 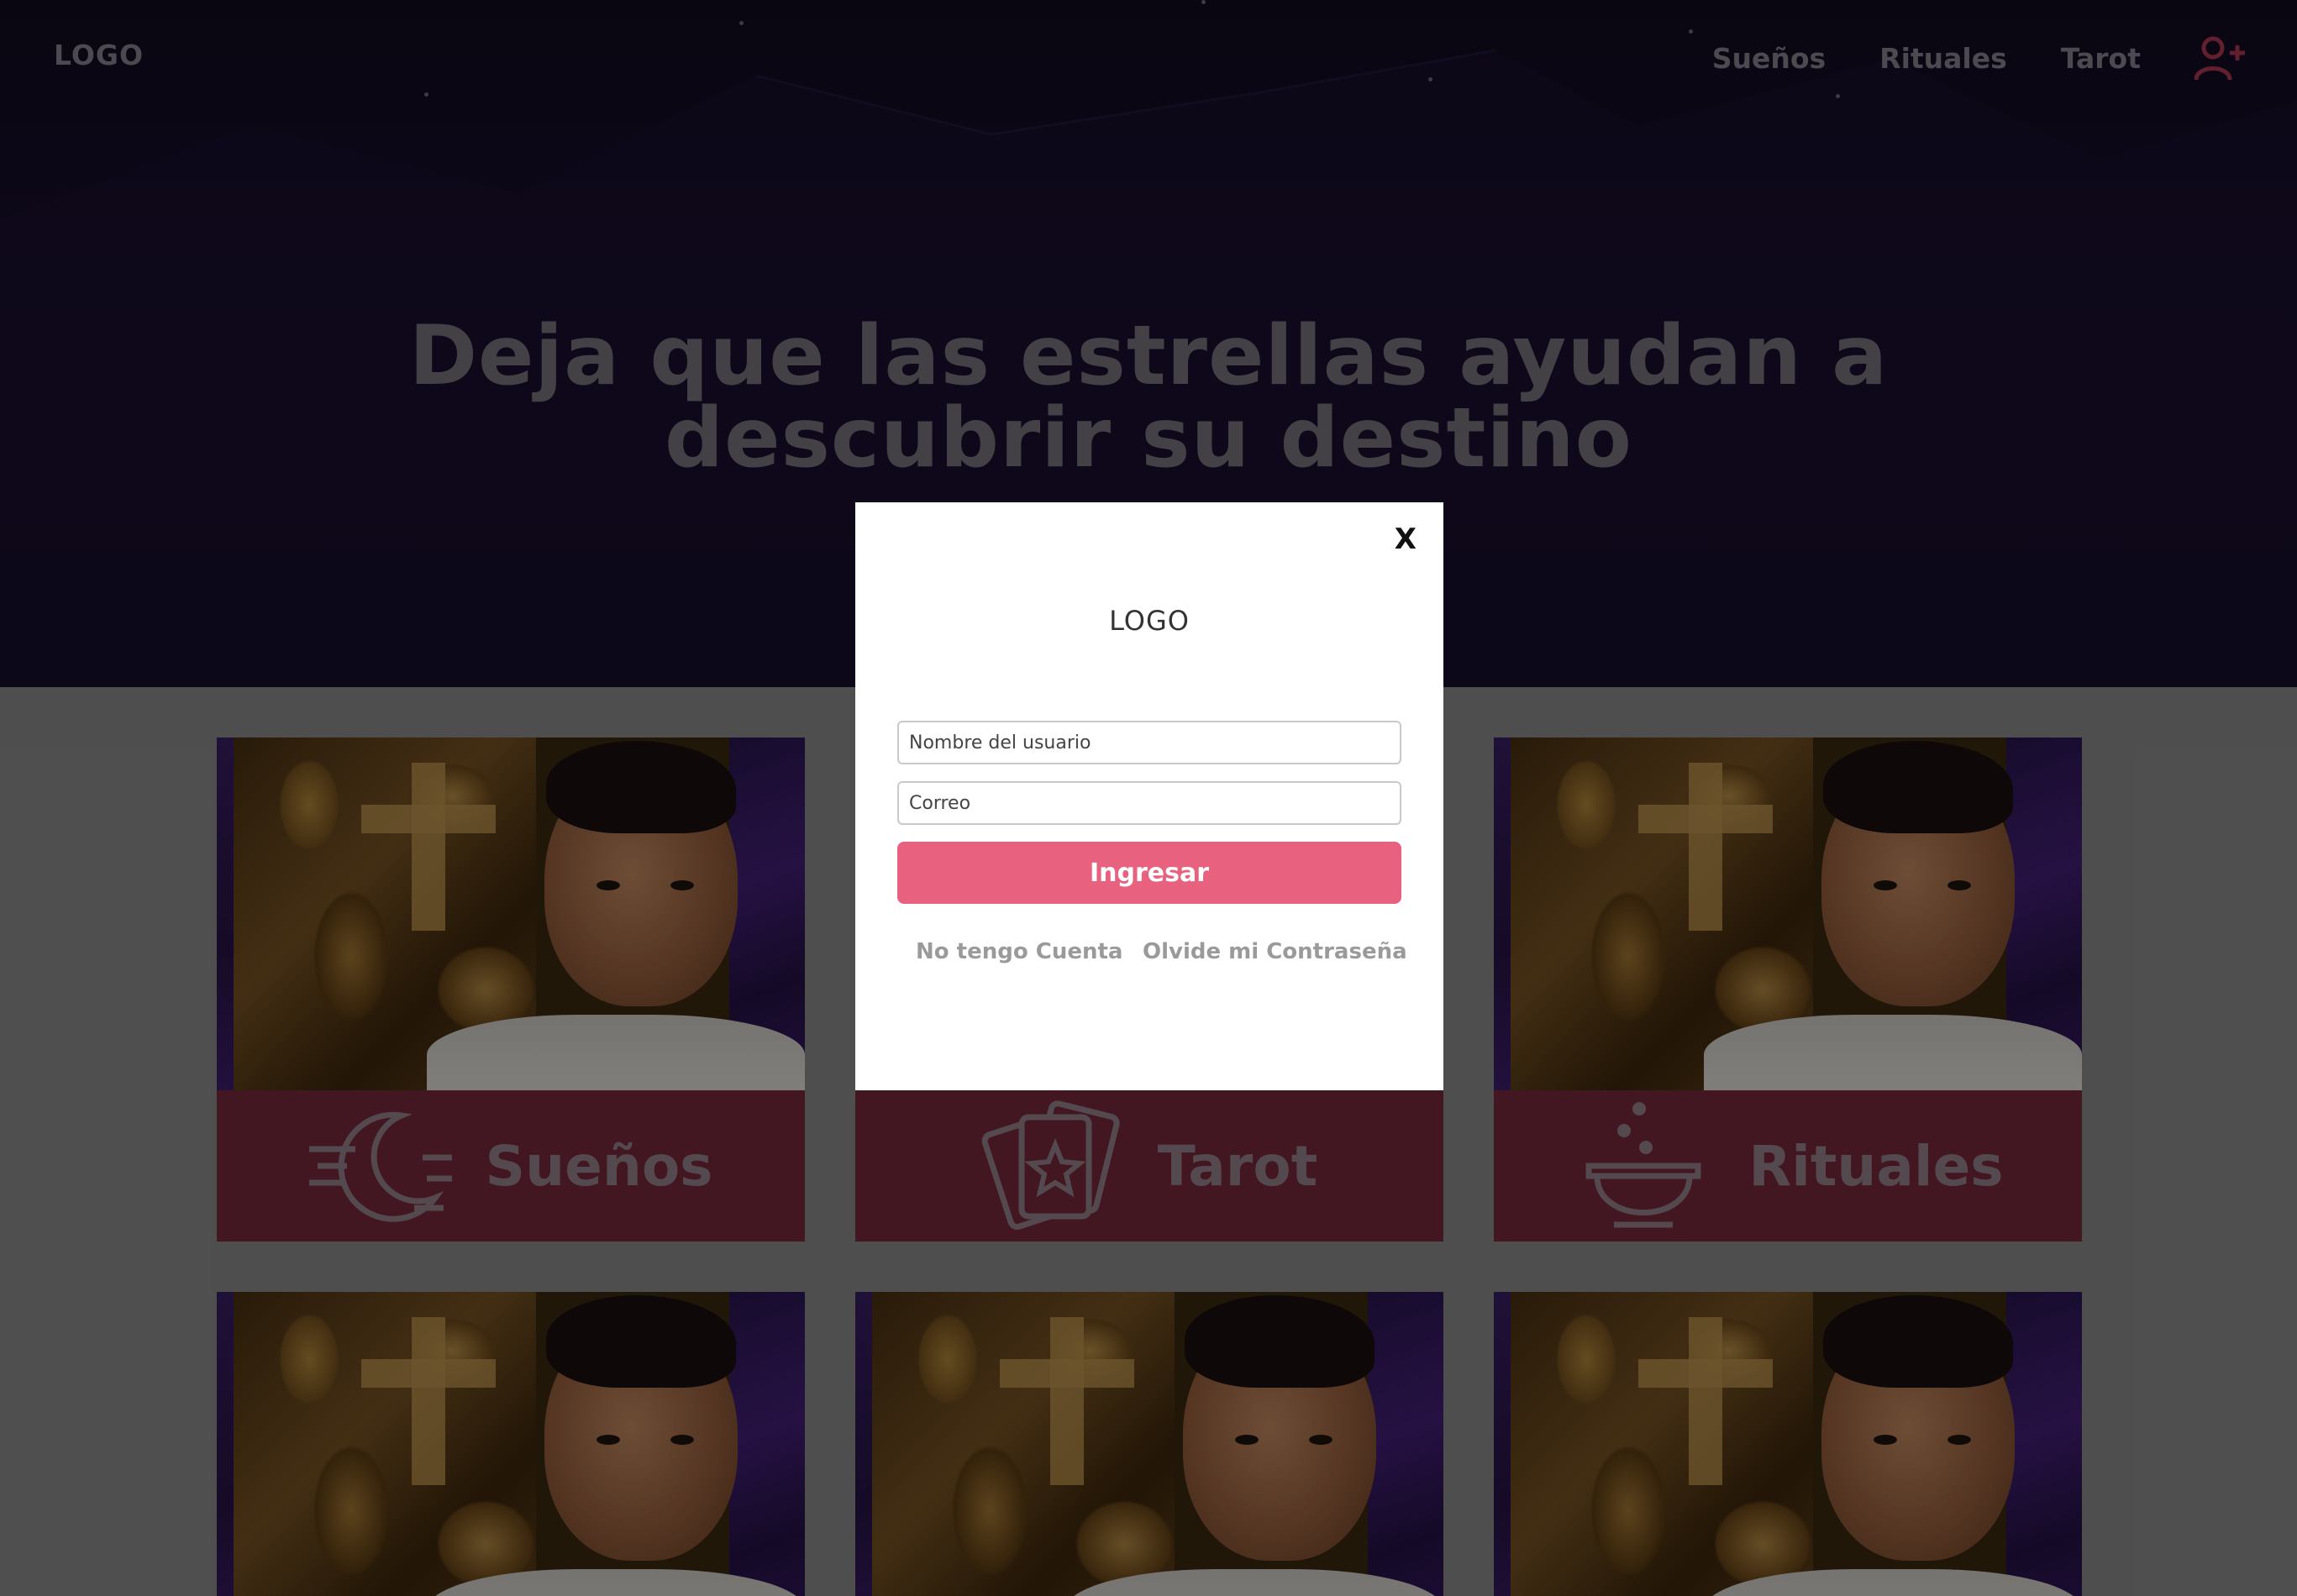 What do you see at coordinates (1019, 951) in the screenshot?
I see `no-account-link: No tengo Cuenta` at bounding box center [1019, 951].